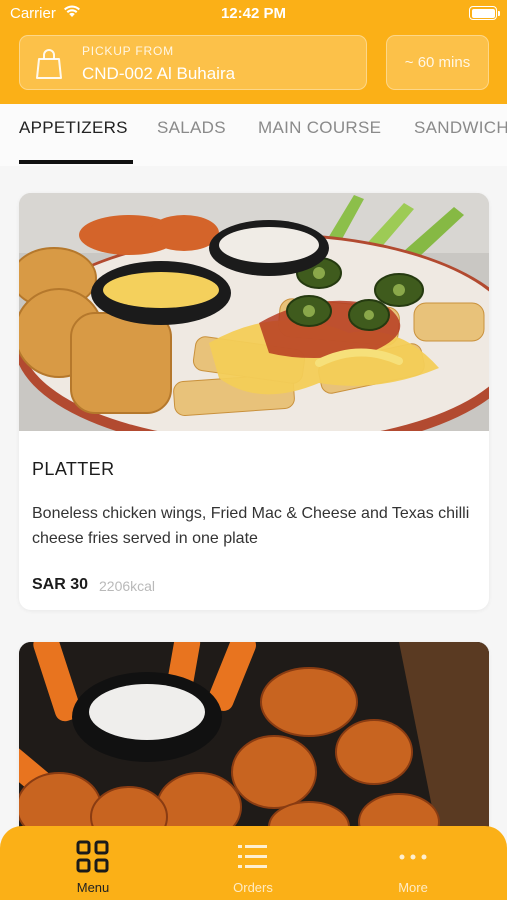 Image resolution: width=507 pixels, height=900 pixels. Describe the element at coordinates (413, 887) in the screenshot. I see `tab-more-label: More` at that location.